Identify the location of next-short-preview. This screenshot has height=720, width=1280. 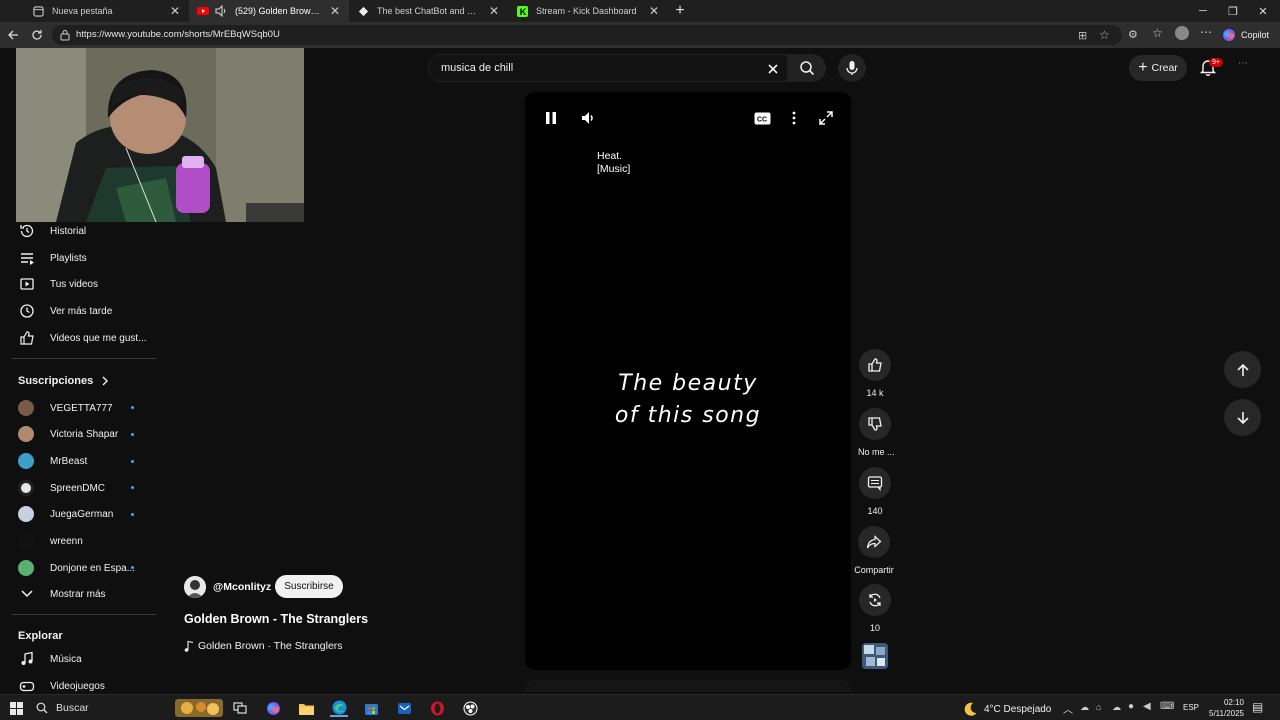
(688, 686).